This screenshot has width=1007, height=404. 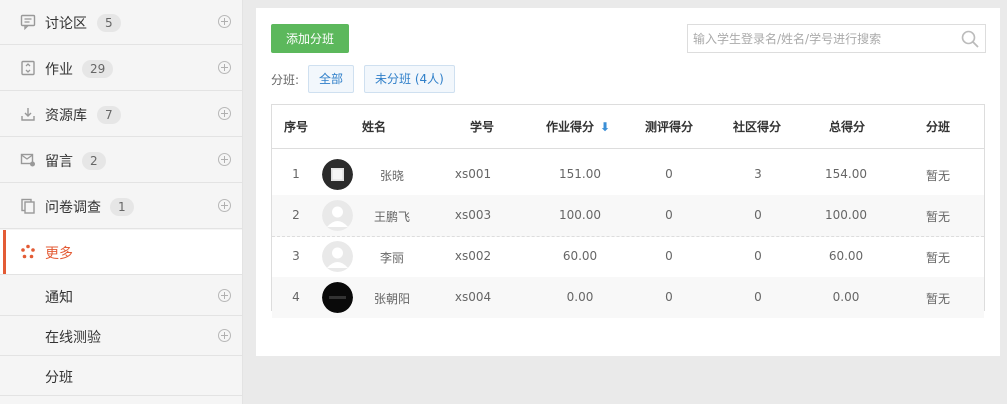 I want to click on cell-name: 李丽, so click(x=392, y=258).